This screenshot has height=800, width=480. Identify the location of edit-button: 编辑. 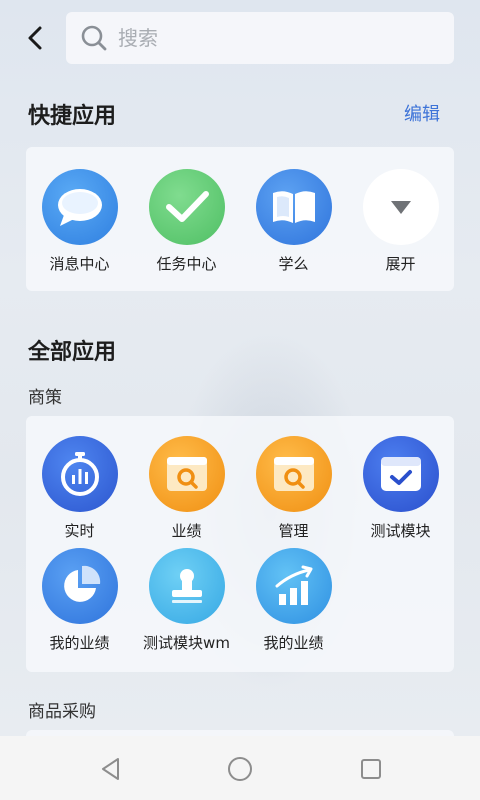
(422, 113).